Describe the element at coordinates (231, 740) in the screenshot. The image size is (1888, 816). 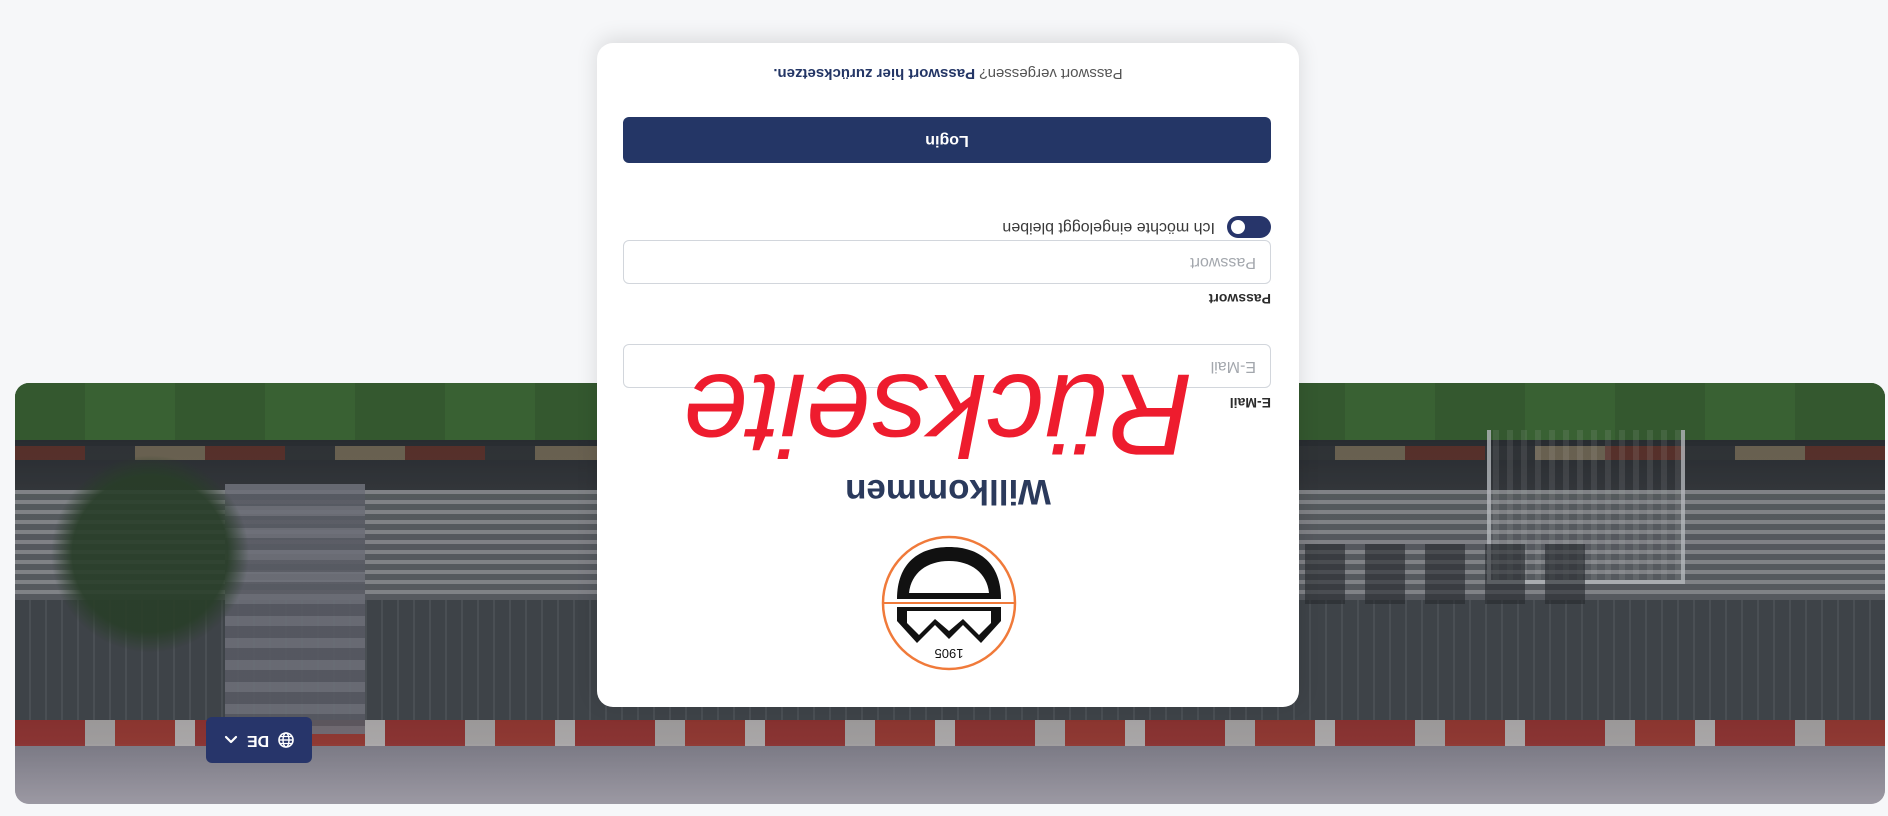
I see `chevron-up-icon` at that location.